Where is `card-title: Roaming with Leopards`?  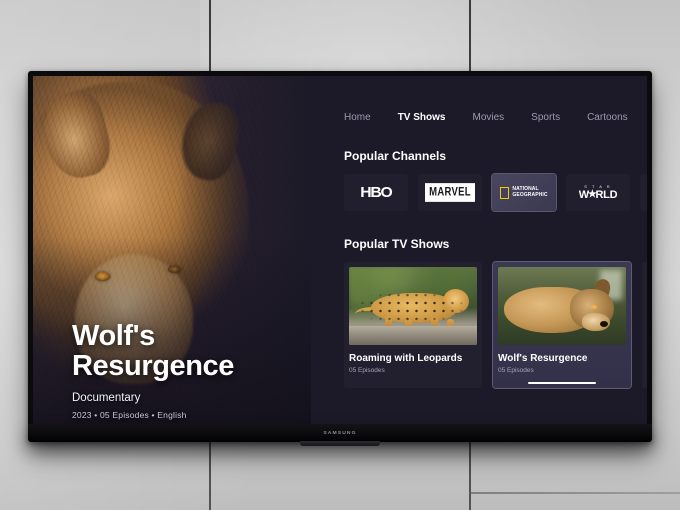
card-title: Roaming with Leopards is located at coordinates (406, 358).